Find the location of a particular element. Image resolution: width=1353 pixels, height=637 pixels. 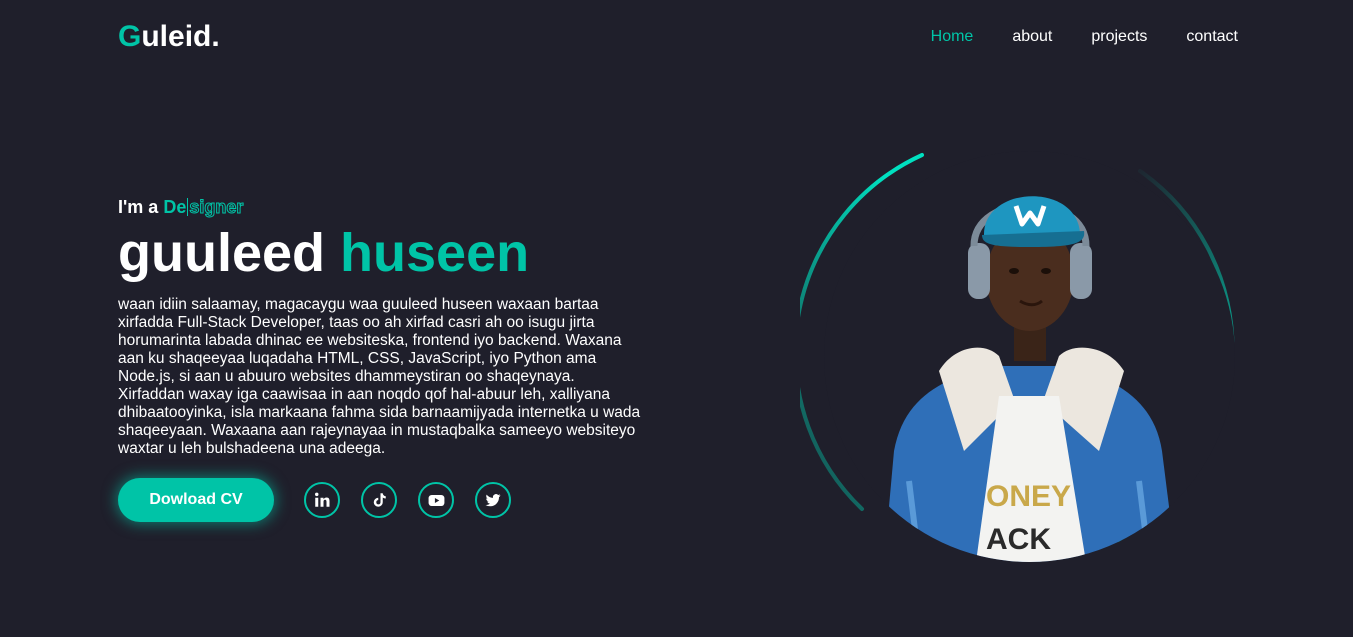

main-nav: Home about projects contact is located at coordinates (1084, 37).